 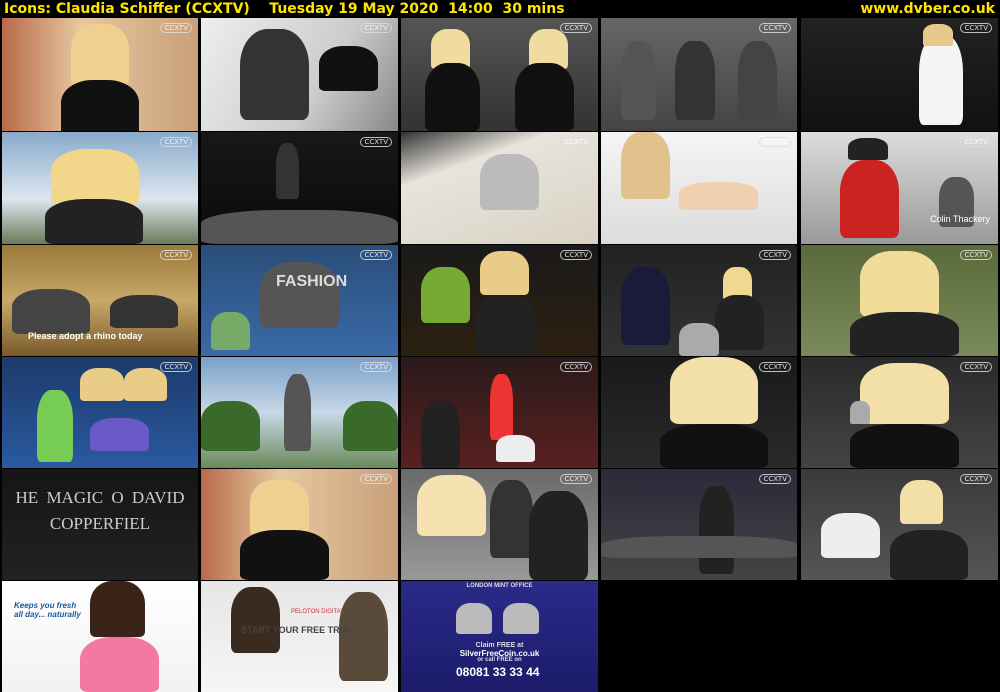 What do you see at coordinates (699, 300) in the screenshot?
I see `thumb-press-conference: CCXTV` at bounding box center [699, 300].